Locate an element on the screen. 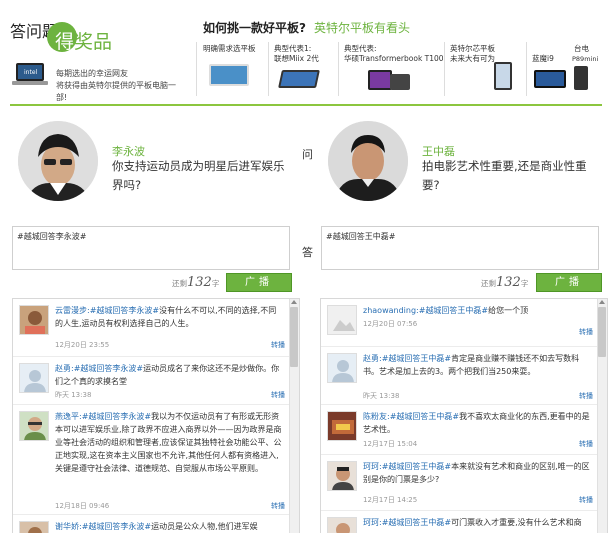 This screenshot has height=533, width=609. item-user: zhaowanding: is located at coordinates (391, 310).